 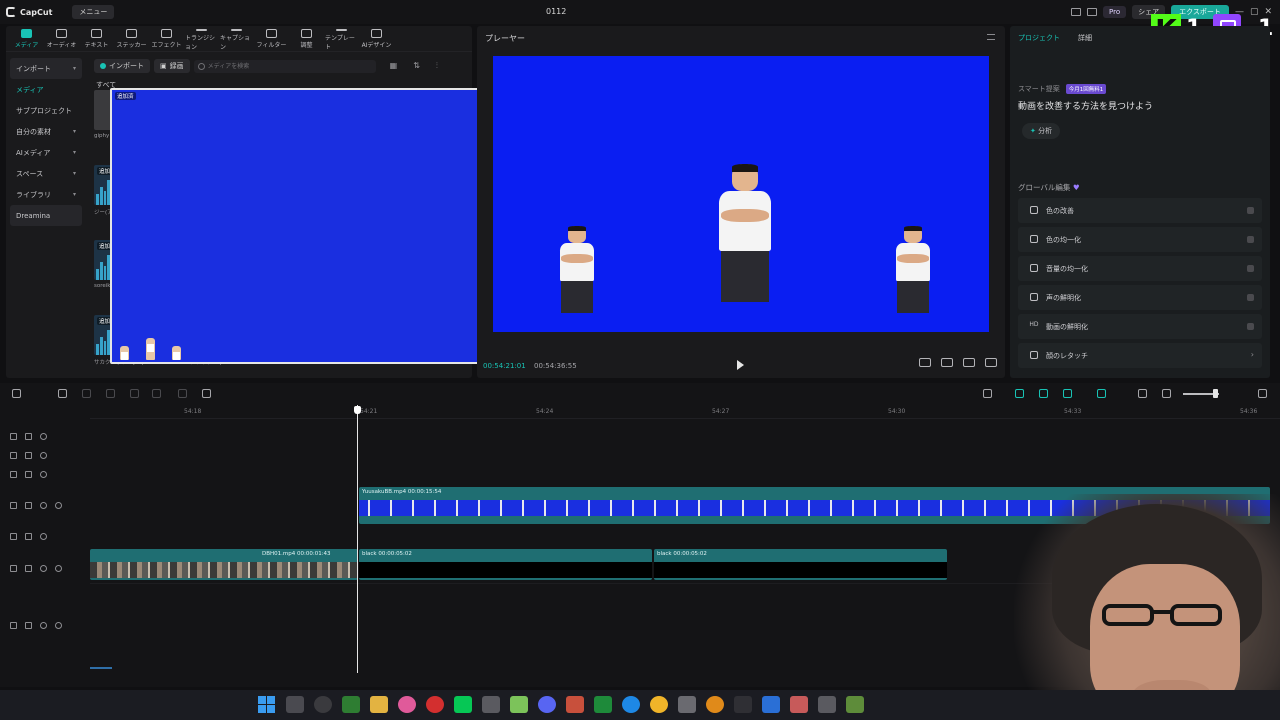 What do you see at coordinates (1215, 393) in the screenshot?
I see `zoom-slider-handle` at bounding box center [1215, 393].